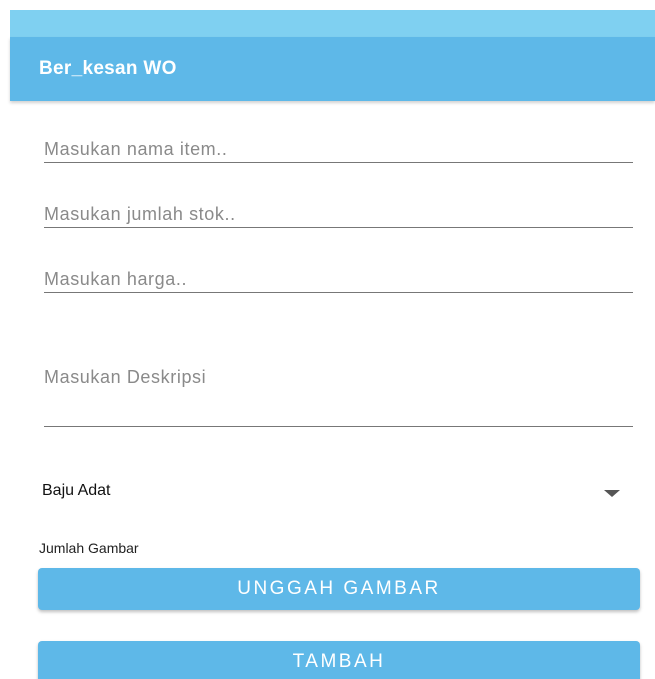  What do you see at coordinates (332, 23) in the screenshot?
I see `status-bar` at bounding box center [332, 23].